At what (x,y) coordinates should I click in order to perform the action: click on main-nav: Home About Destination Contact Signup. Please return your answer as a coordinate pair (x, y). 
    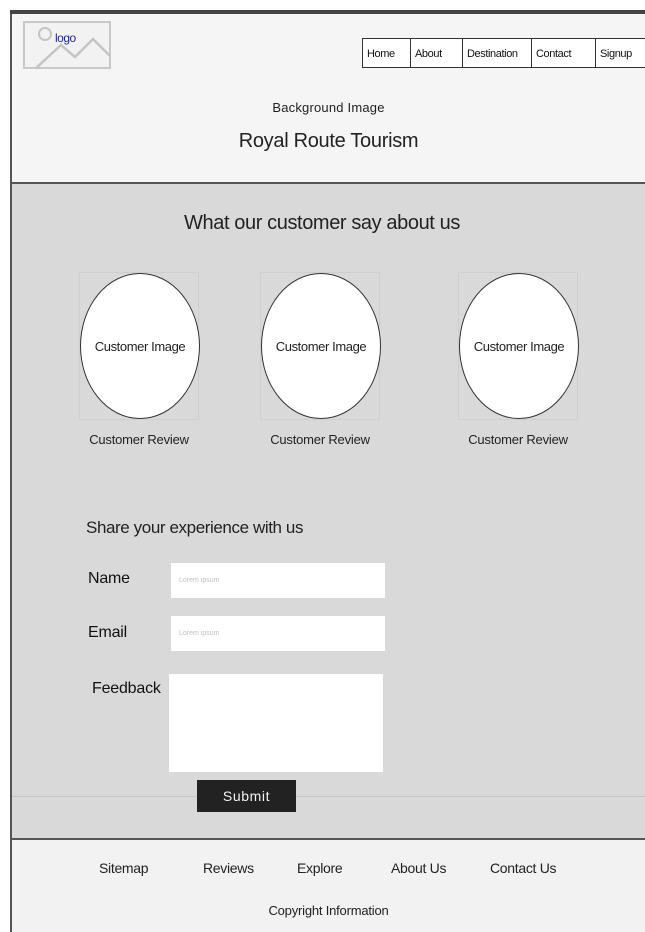
    Looking at the image, I should click on (503, 53).